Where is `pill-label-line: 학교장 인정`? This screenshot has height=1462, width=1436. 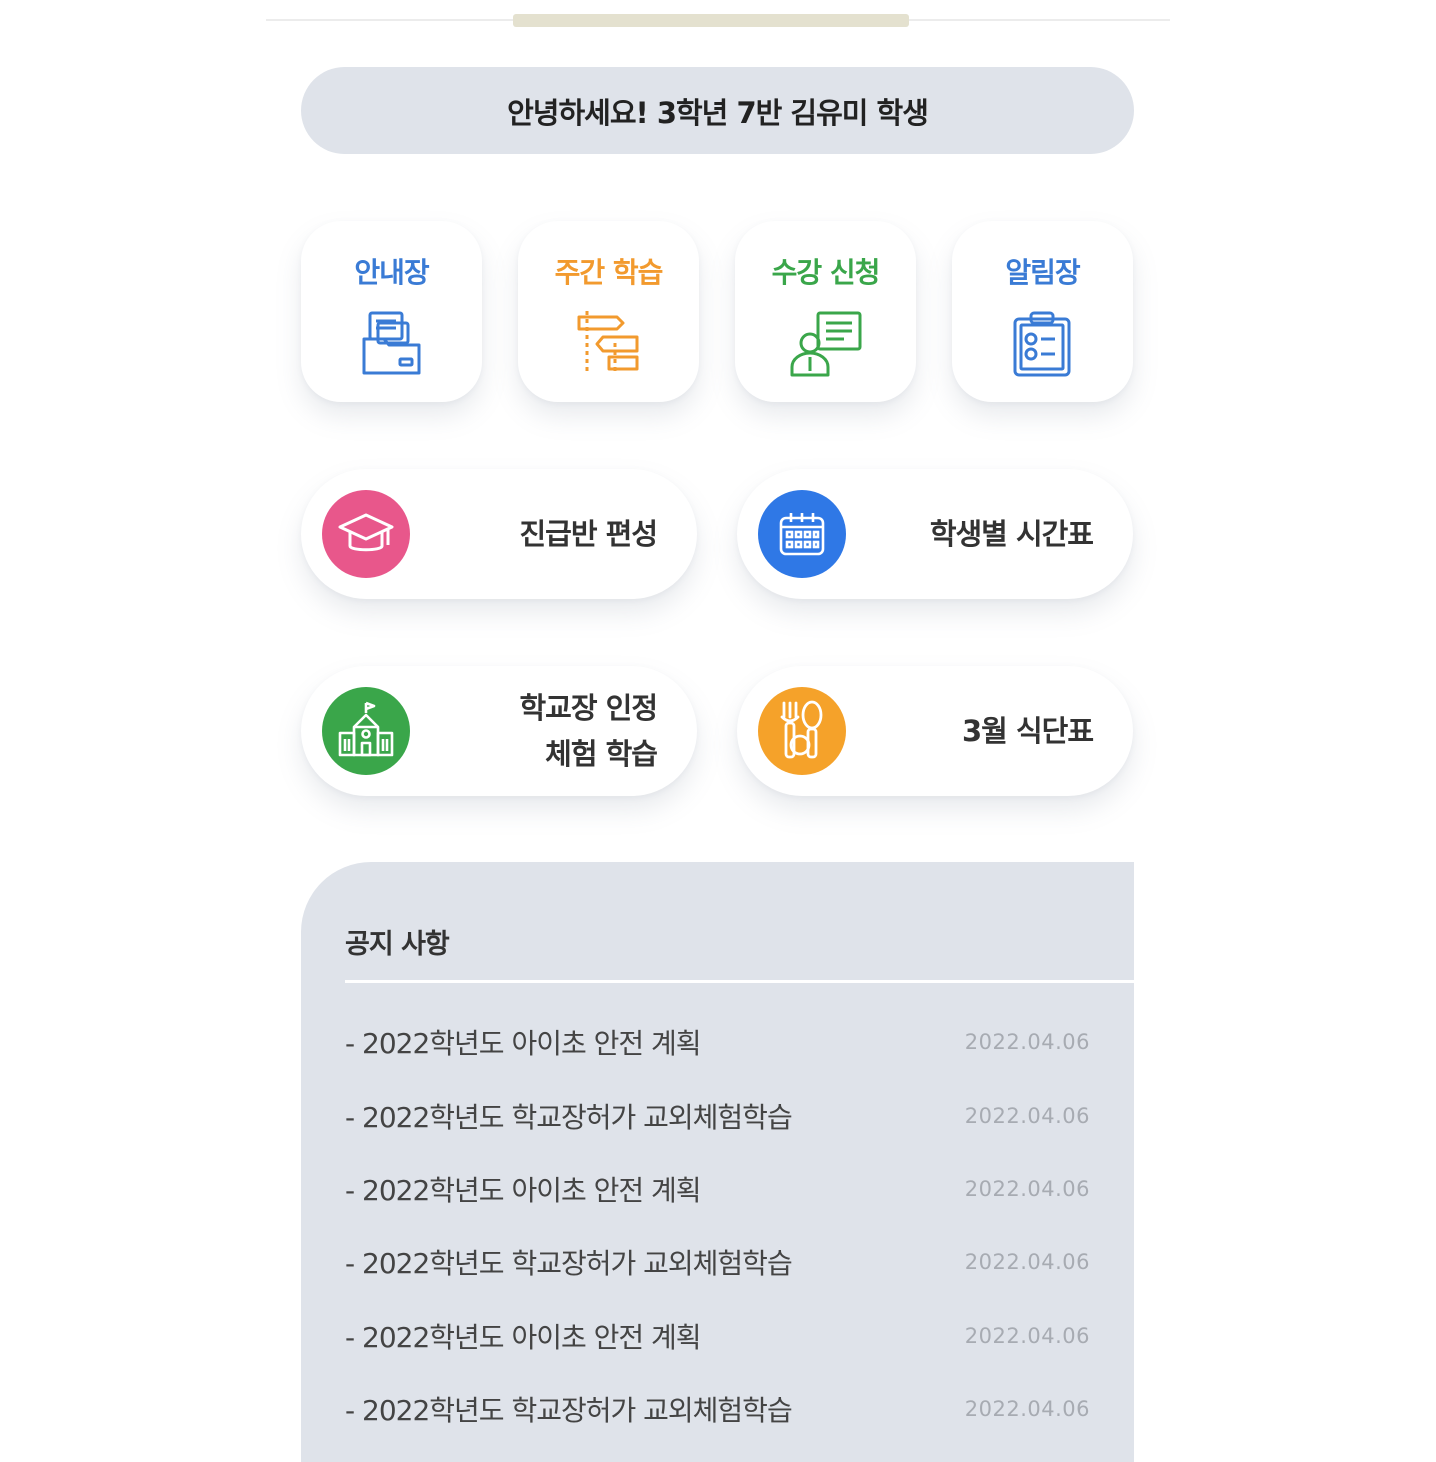 pill-label-line: 학교장 인정 is located at coordinates (588, 708).